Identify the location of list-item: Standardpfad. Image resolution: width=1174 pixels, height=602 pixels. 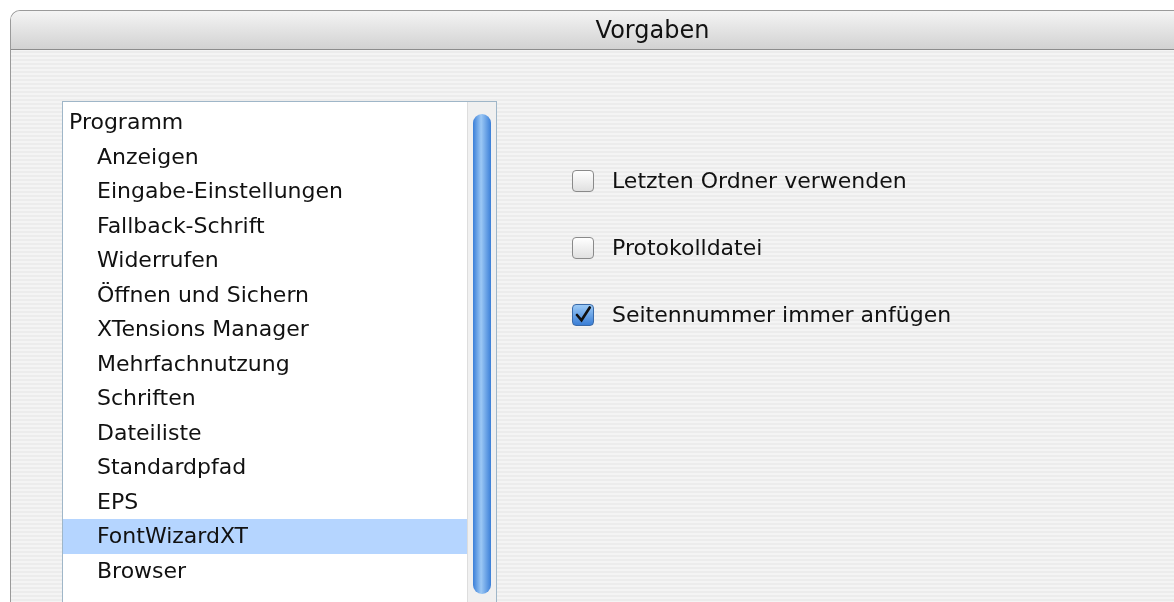
(265, 467).